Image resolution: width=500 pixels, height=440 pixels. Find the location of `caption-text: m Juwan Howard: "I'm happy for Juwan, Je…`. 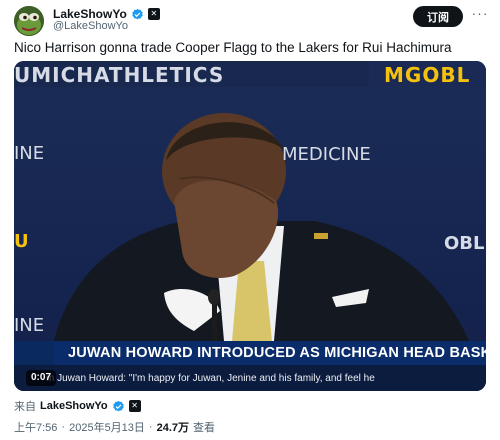

caption-text: m Juwan Howard: "I'm happy for Juwan, Je… is located at coordinates (210, 378).